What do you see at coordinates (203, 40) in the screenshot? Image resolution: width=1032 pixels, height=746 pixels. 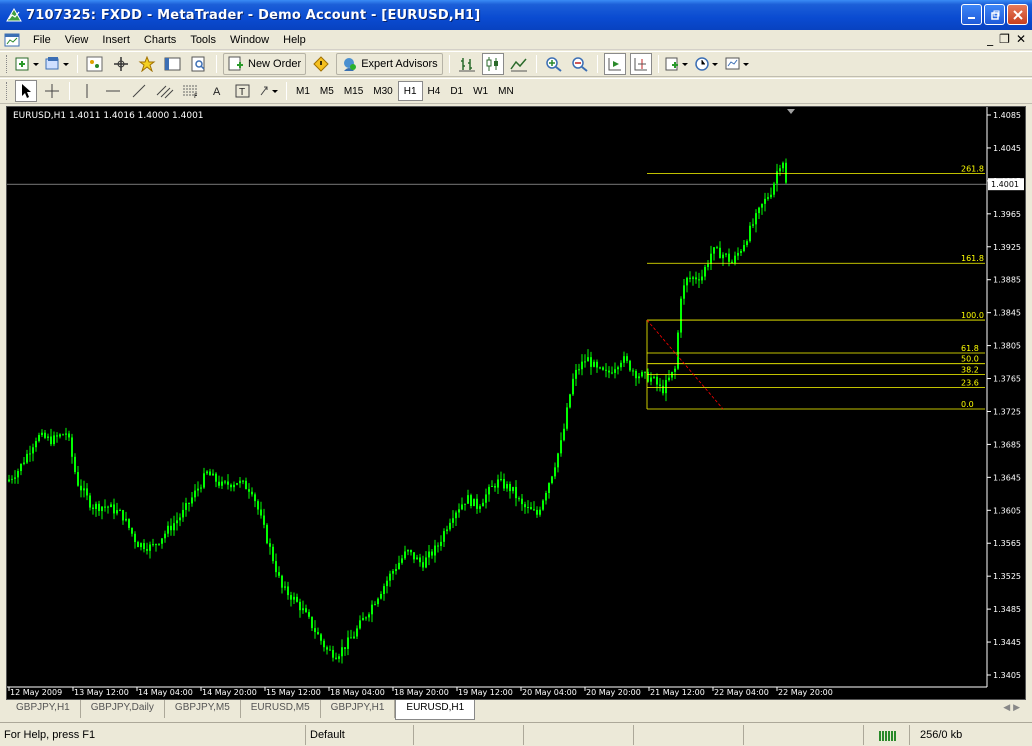 I see `menu-tools: Tools` at bounding box center [203, 40].